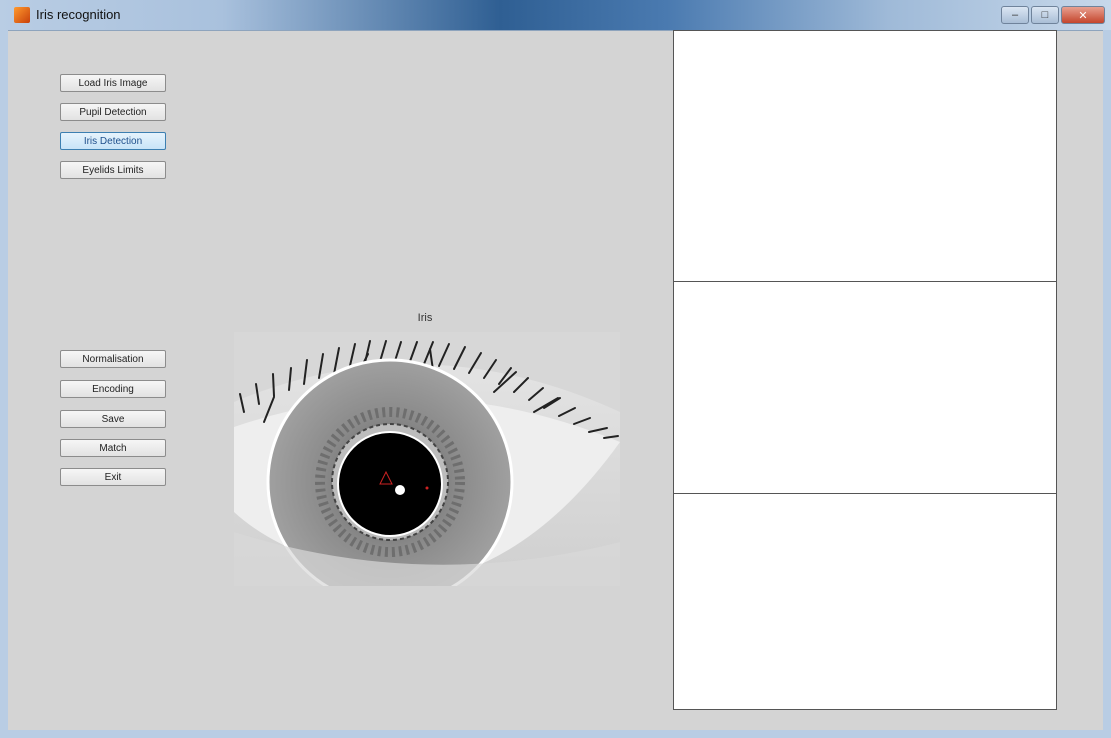  I want to click on encoding-button: Encoding, so click(113, 389).